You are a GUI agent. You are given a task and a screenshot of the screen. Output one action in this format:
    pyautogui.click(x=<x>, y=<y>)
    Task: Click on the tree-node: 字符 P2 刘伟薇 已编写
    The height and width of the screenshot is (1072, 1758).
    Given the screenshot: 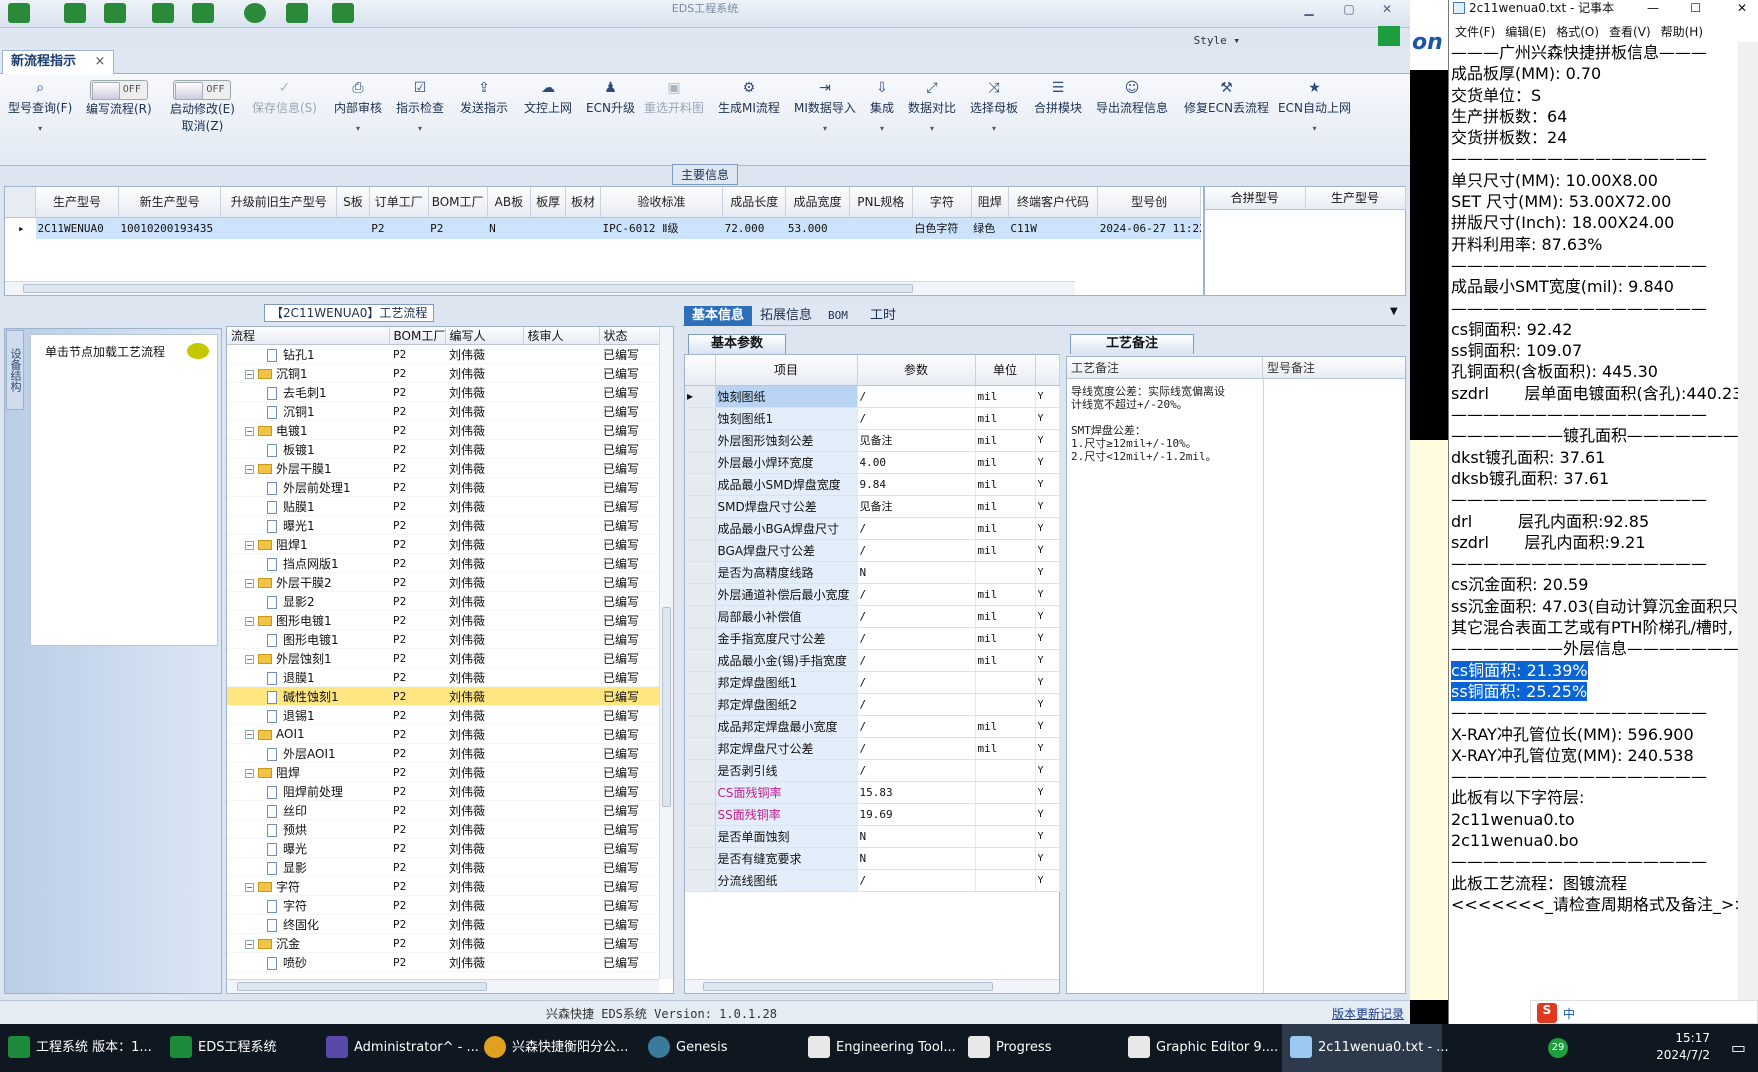 What is the action you would take?
    pyautogui.click(x=443, y=905)
    